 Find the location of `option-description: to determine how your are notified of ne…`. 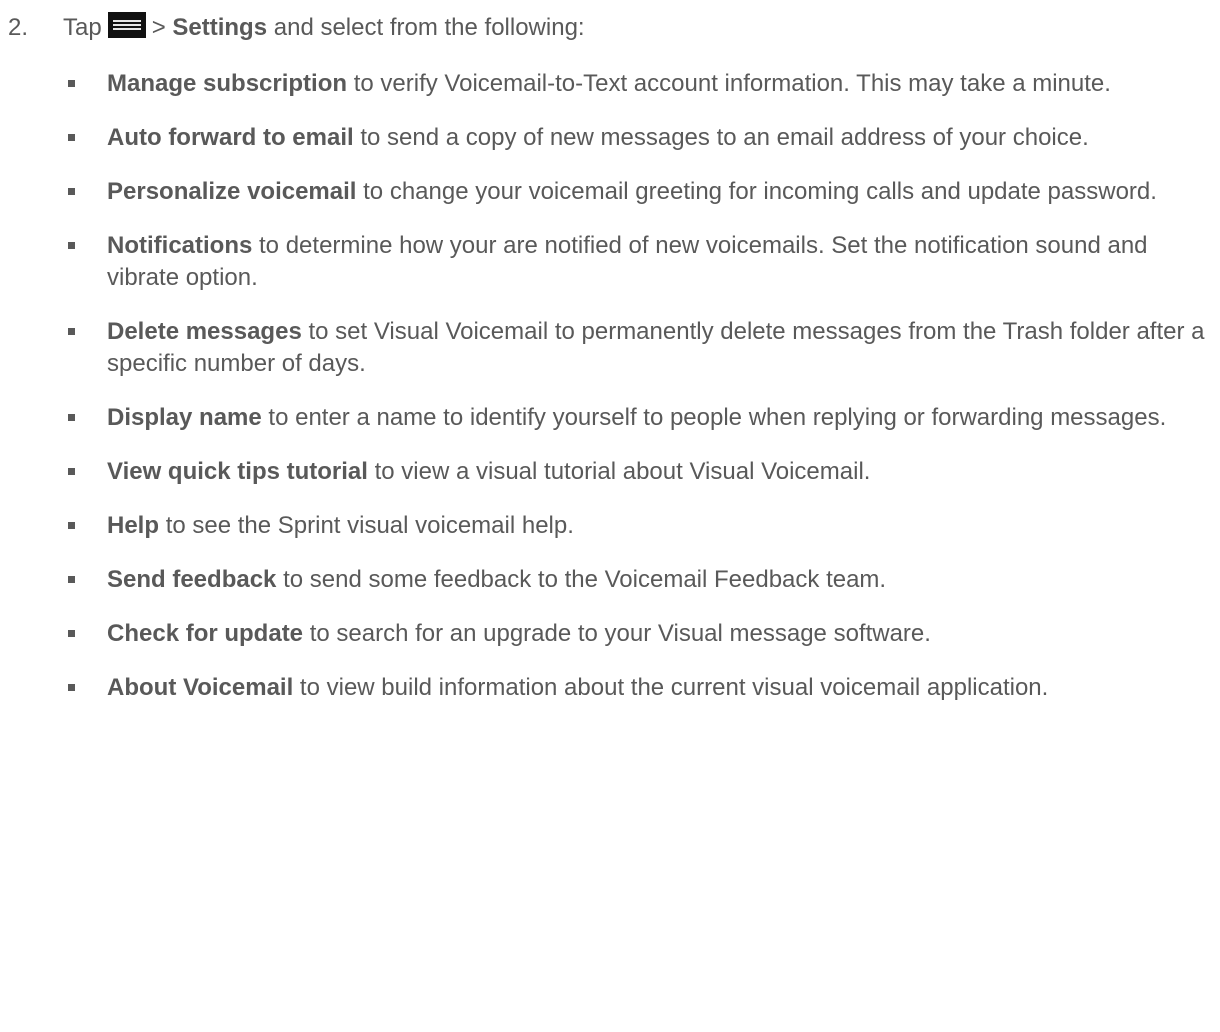

option-description: to determine how your are notified of ne… is located at coordinates (627, 261).